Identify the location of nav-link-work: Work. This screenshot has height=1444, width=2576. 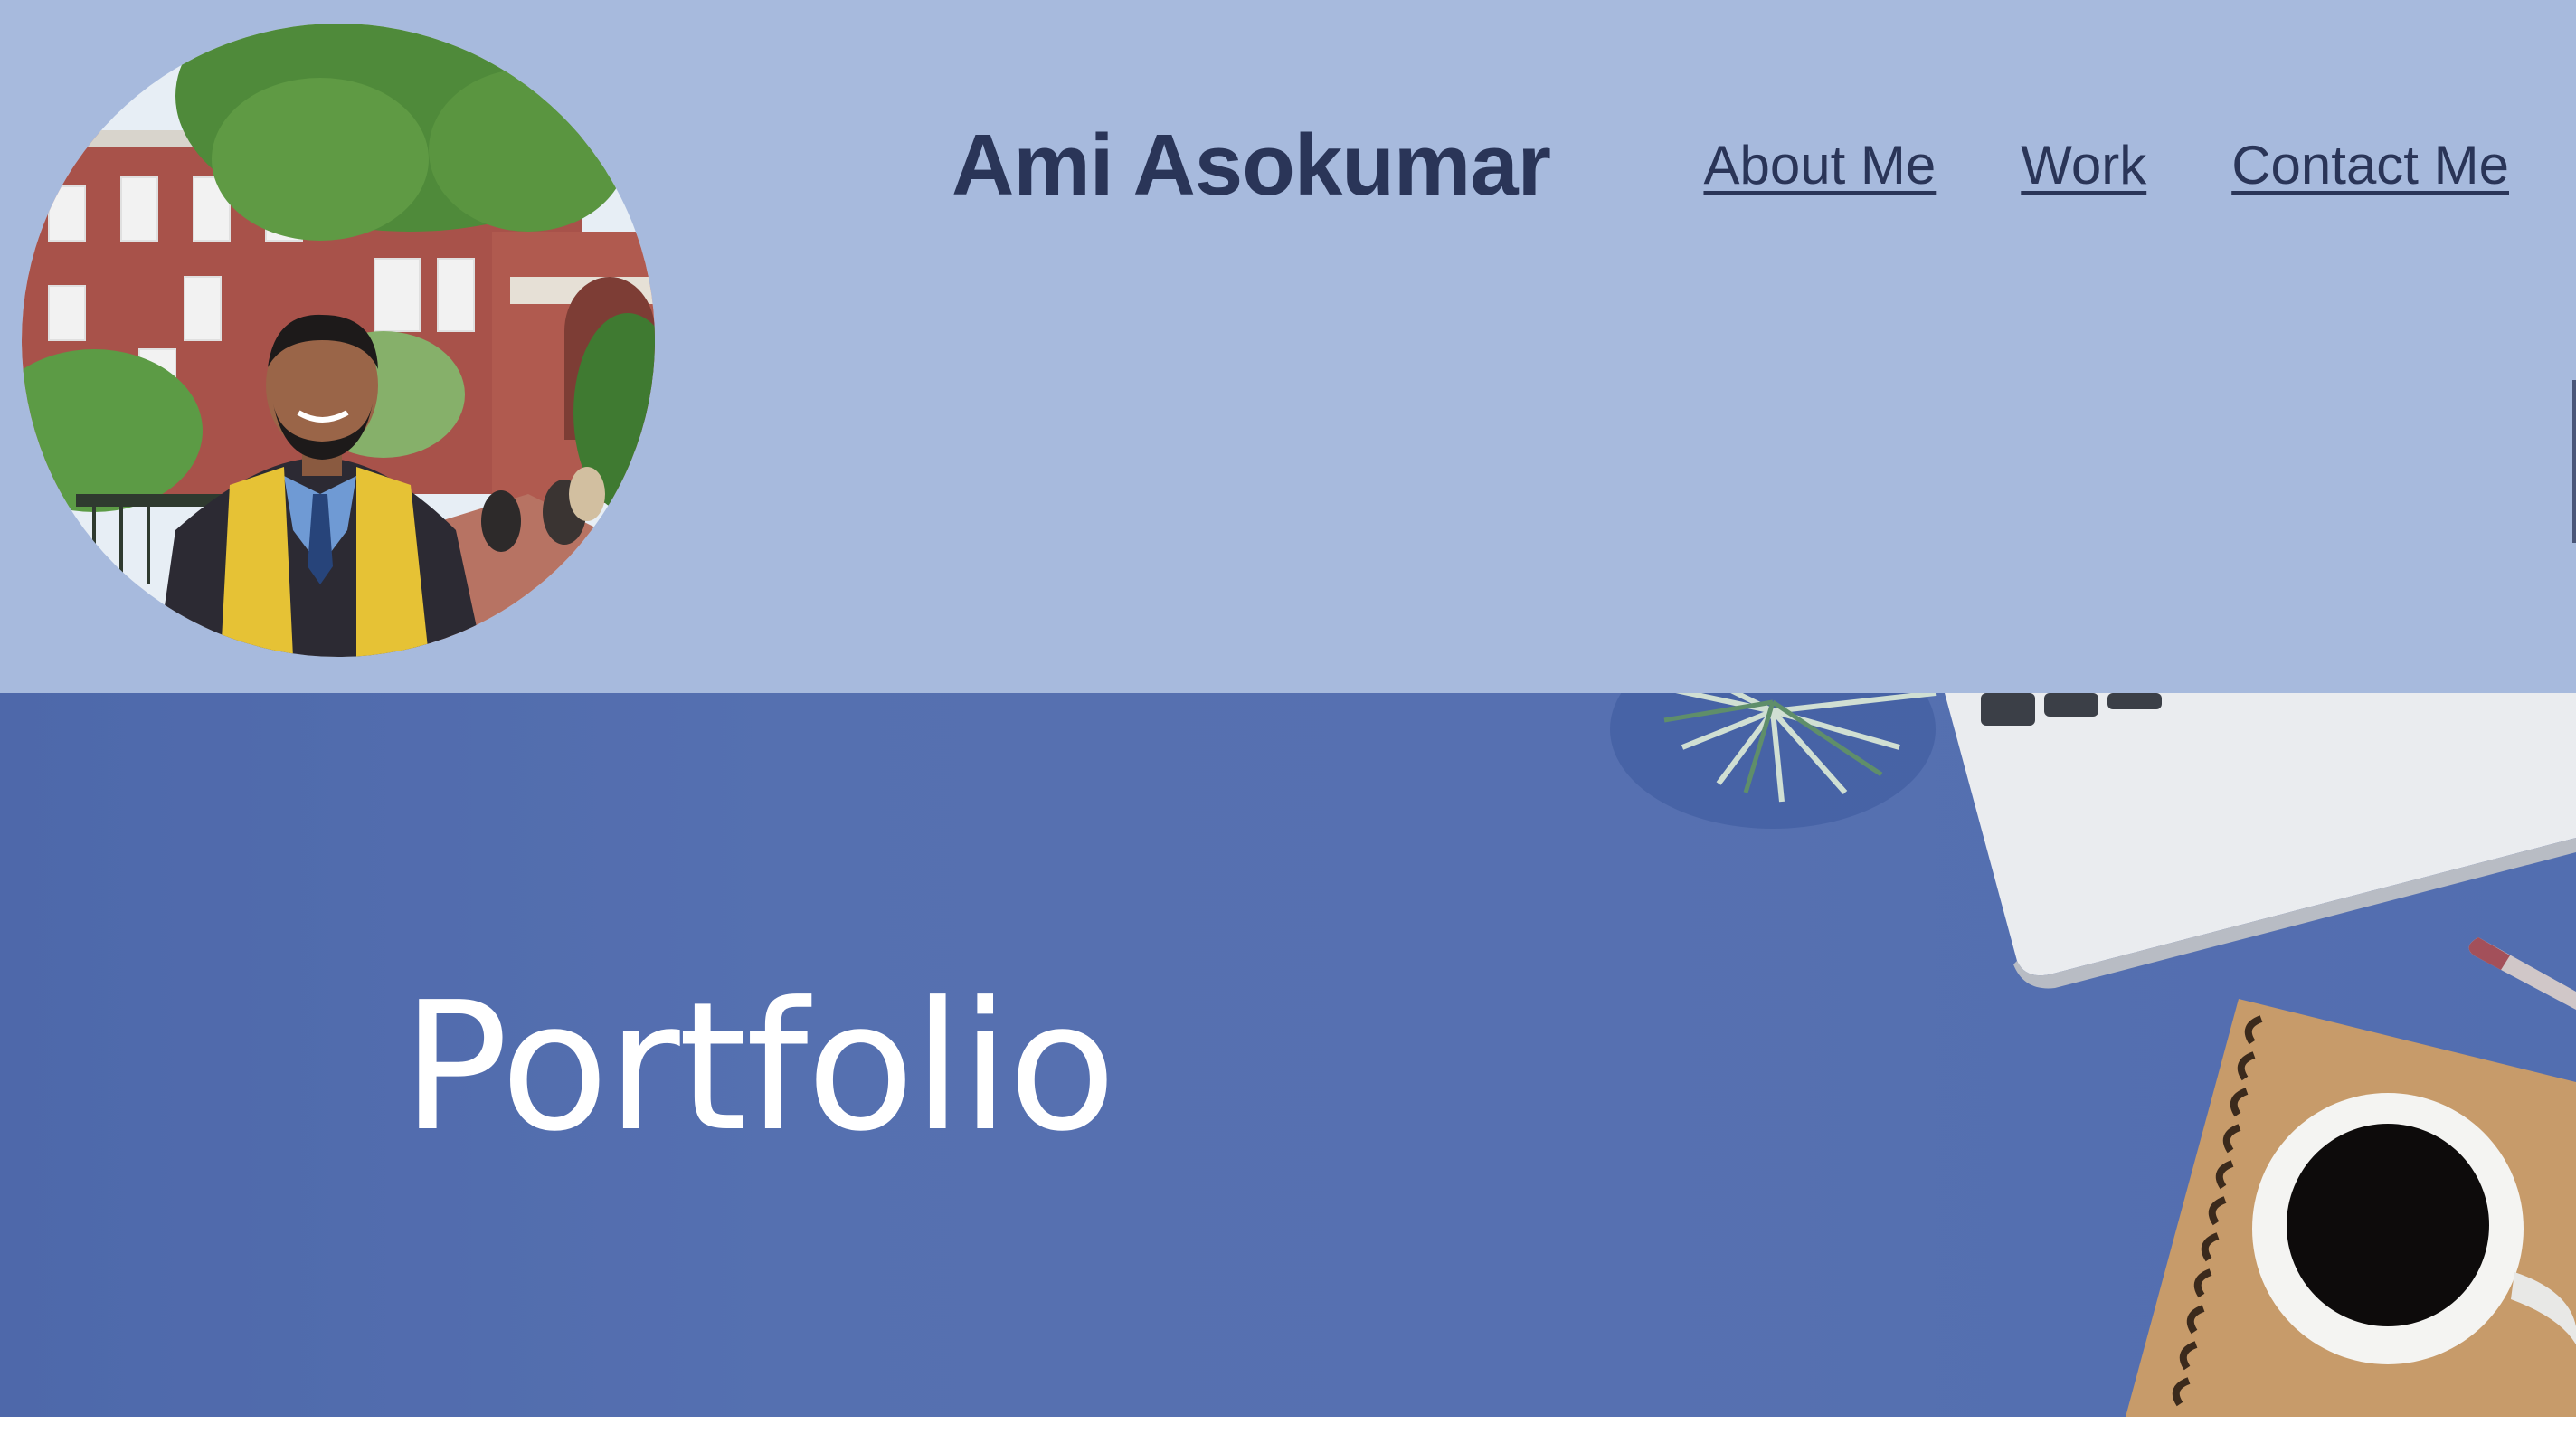
(2084, 165).